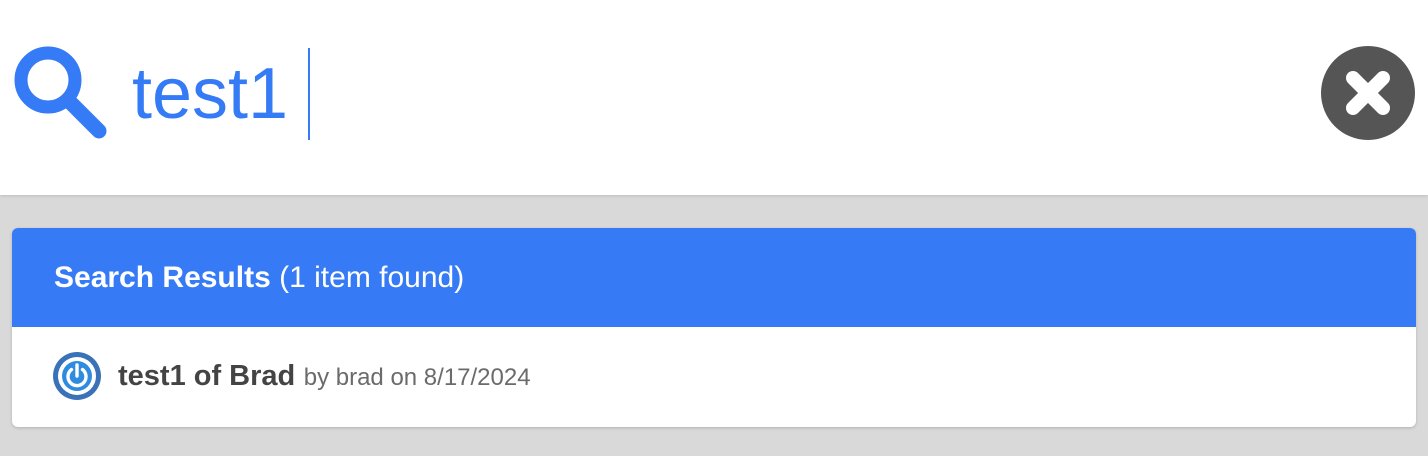  Describe the element at coordinates (162, 277) in the screenshot. I see `results-title: Search Results` at that location.